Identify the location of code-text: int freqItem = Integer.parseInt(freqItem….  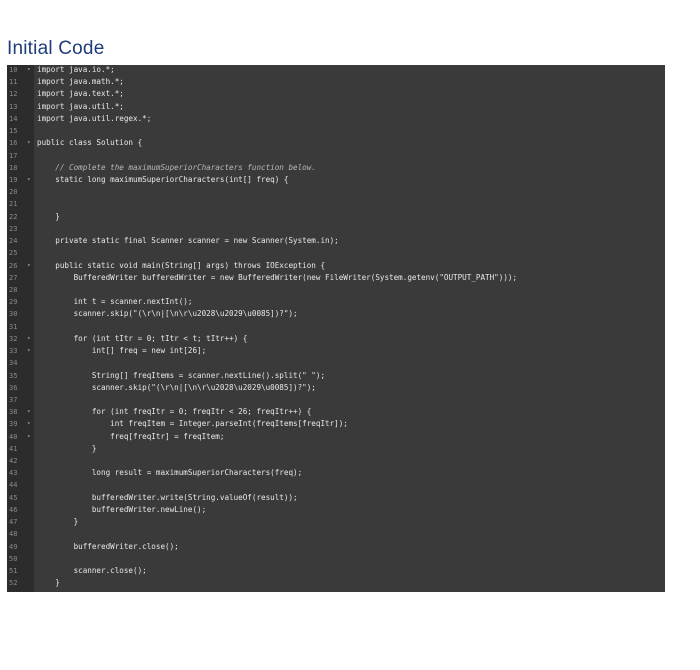
(192, 424).